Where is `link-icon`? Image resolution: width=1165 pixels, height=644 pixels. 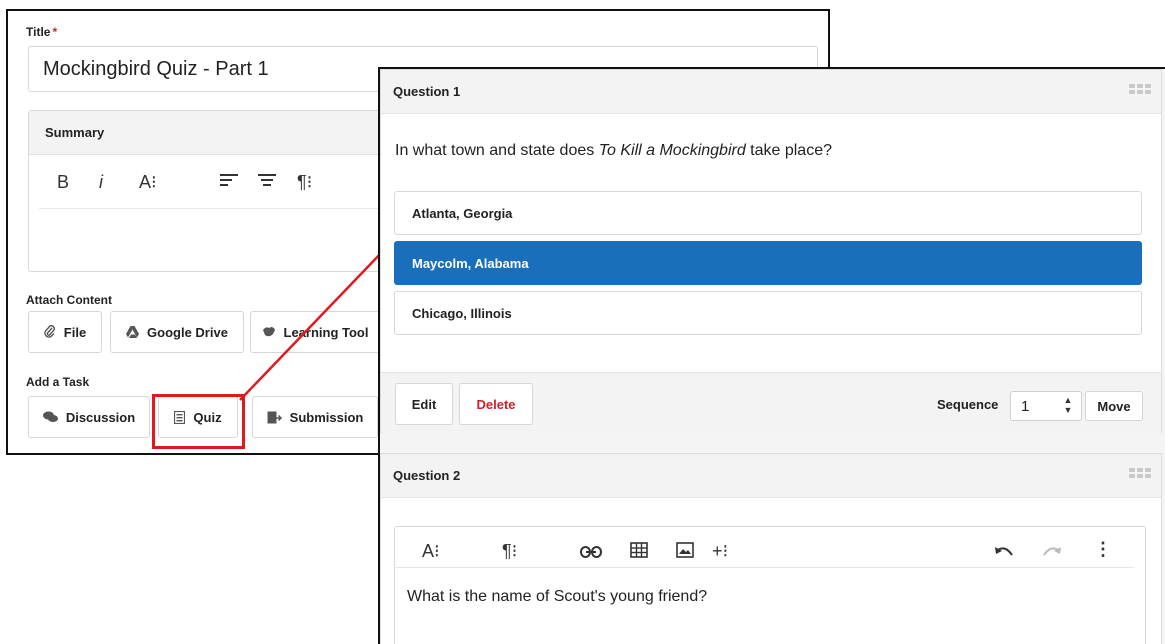
link-icon is located at coordinates (591, 552).